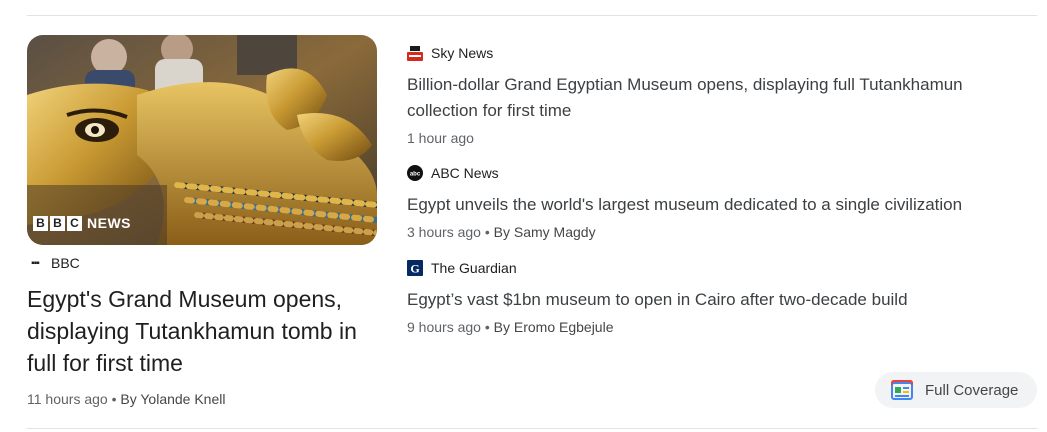  What do you see at coordinates (532, 15) in the screenshot?
I see `top-divider` at bounding box center [532, 15].